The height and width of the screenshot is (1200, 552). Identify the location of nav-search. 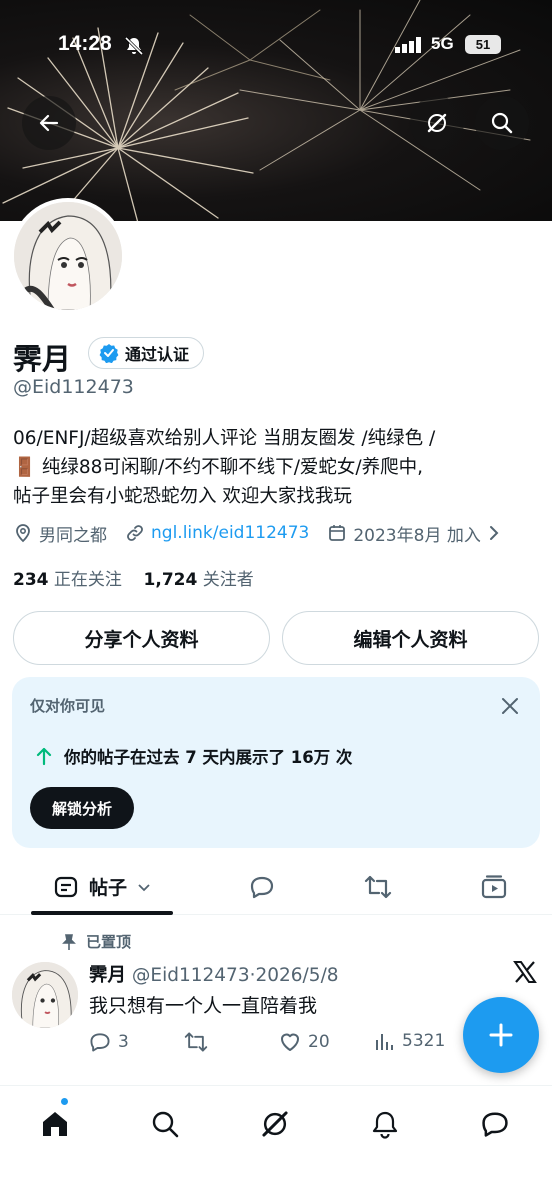
(165, 1124).